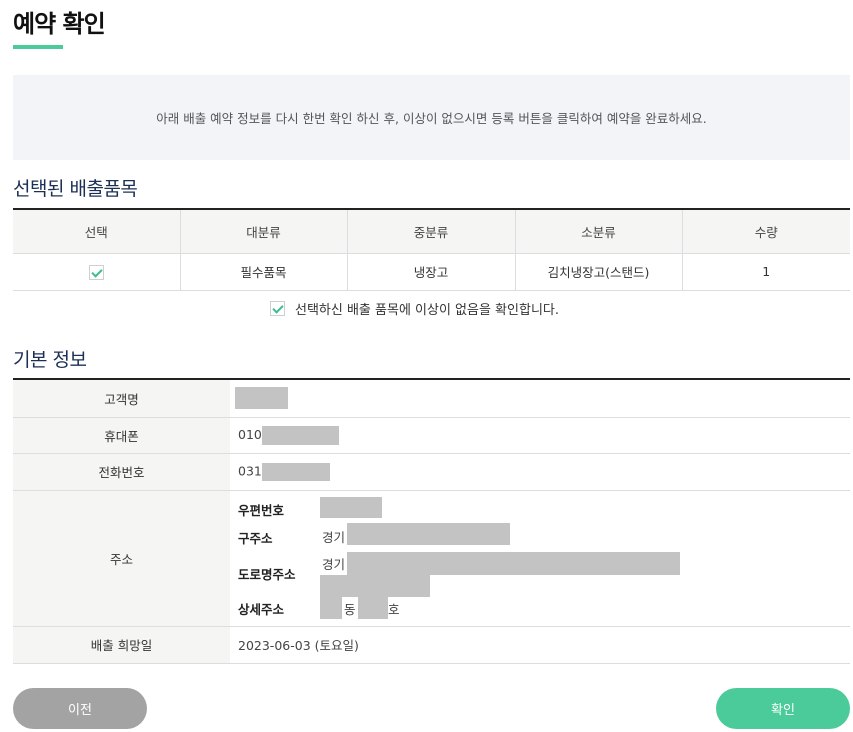 The width and height of the screenshot is (853, 732). What do you see at coordinates (295, 471) in the screenshot?
I see `redacted-phone` at bounding box center [295, 471].